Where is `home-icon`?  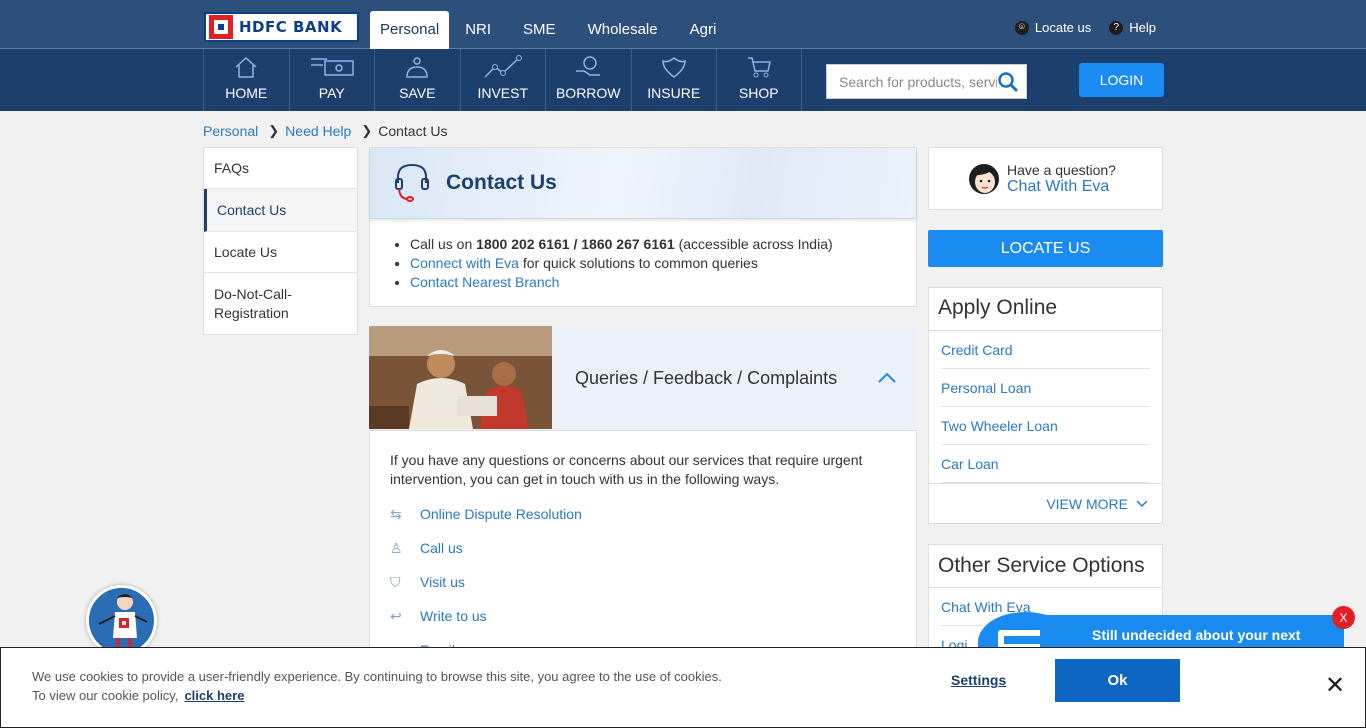 home-icon is located at coordinates (246, 67).